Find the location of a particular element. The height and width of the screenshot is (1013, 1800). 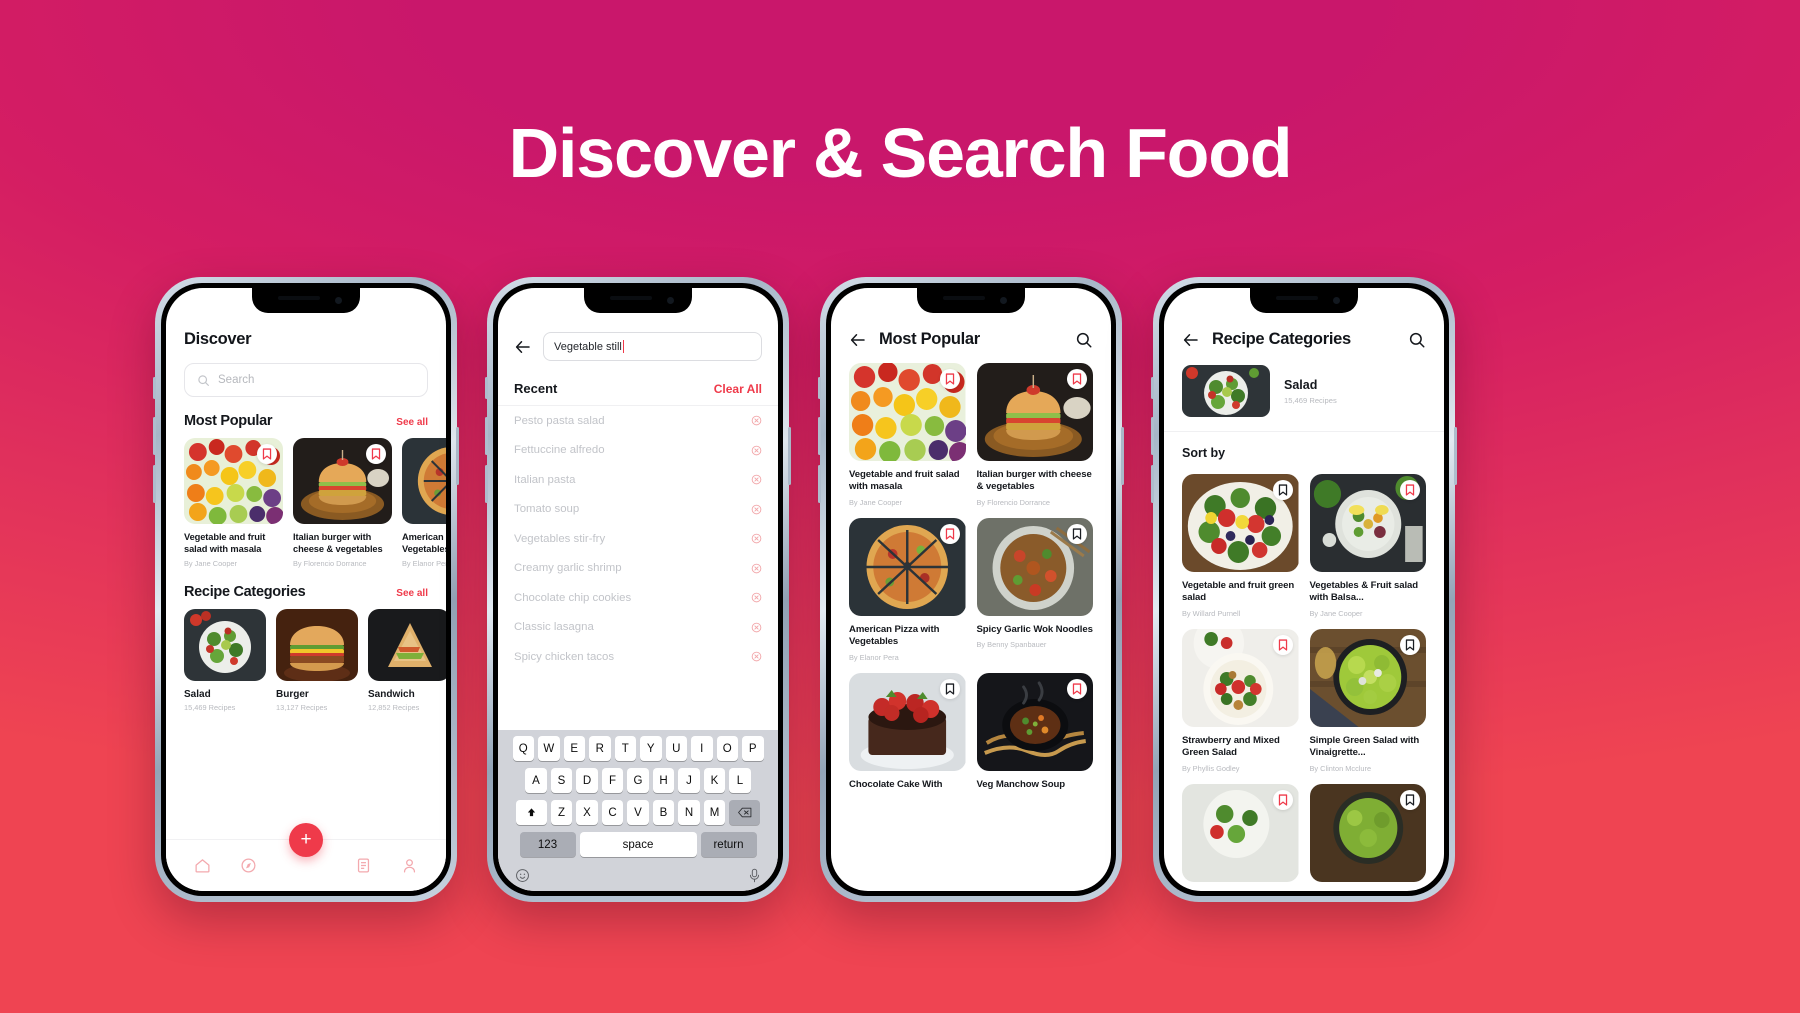

key-k: K is located at coordinates (714, 780).